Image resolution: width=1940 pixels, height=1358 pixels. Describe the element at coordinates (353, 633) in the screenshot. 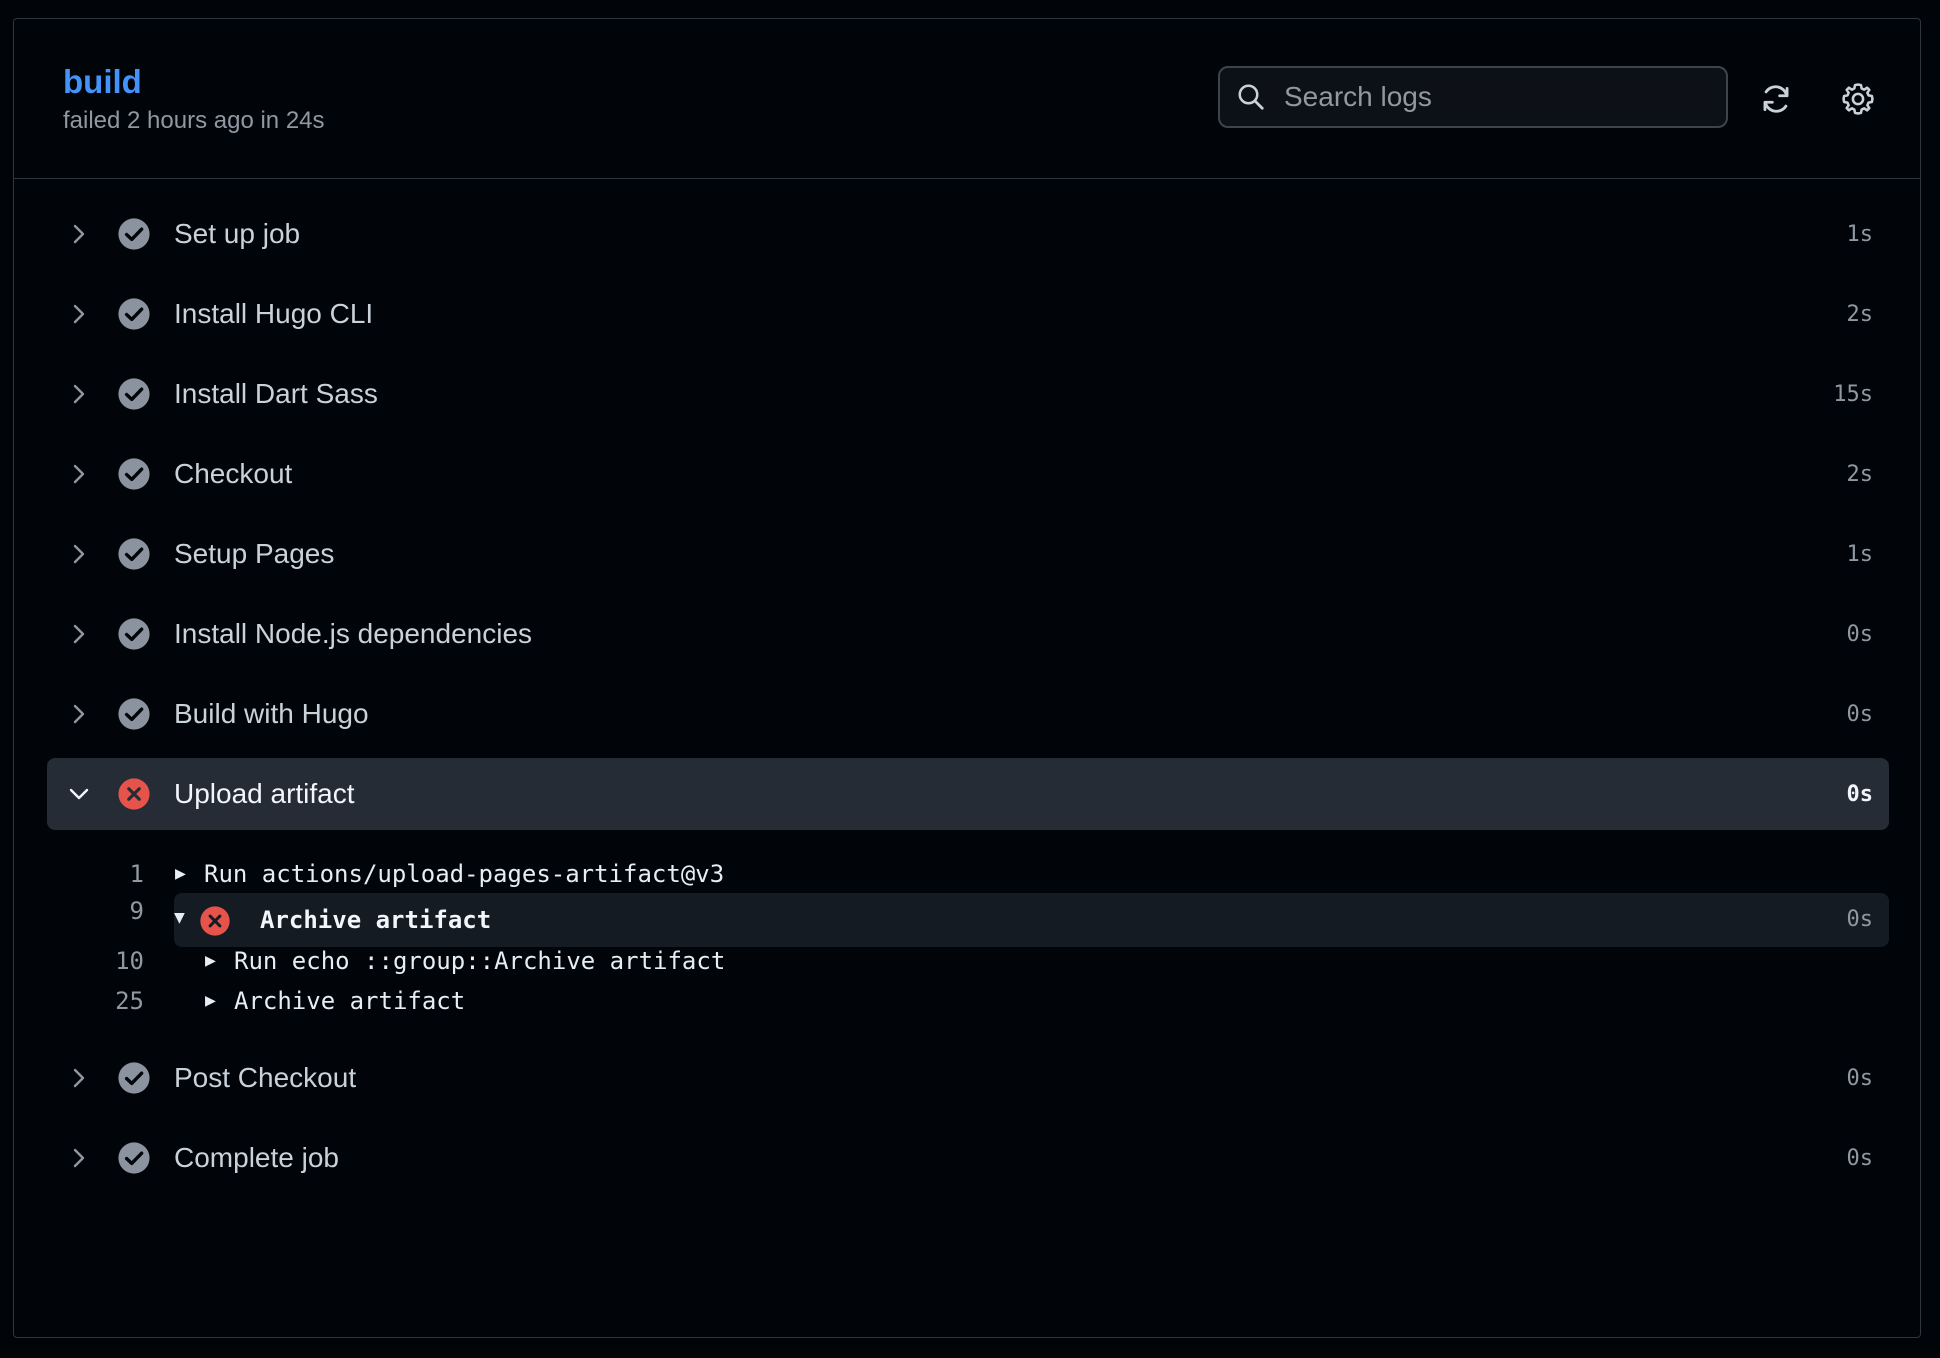

I see `step-name: Install Node.js dependencies` at that location.